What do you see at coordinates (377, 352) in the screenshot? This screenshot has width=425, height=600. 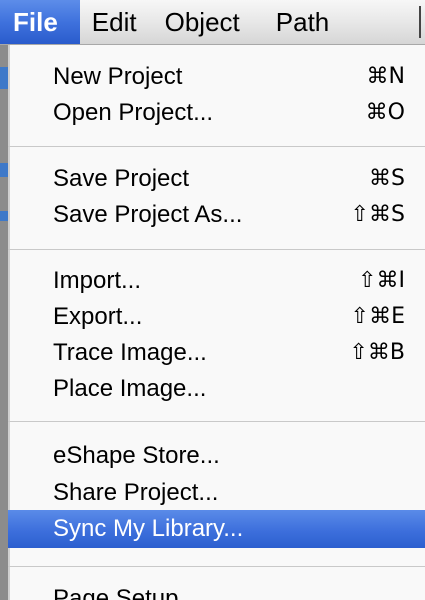 I see `menu-item-shortcut: ⇧⌘B` at bounding box center [377, 352].